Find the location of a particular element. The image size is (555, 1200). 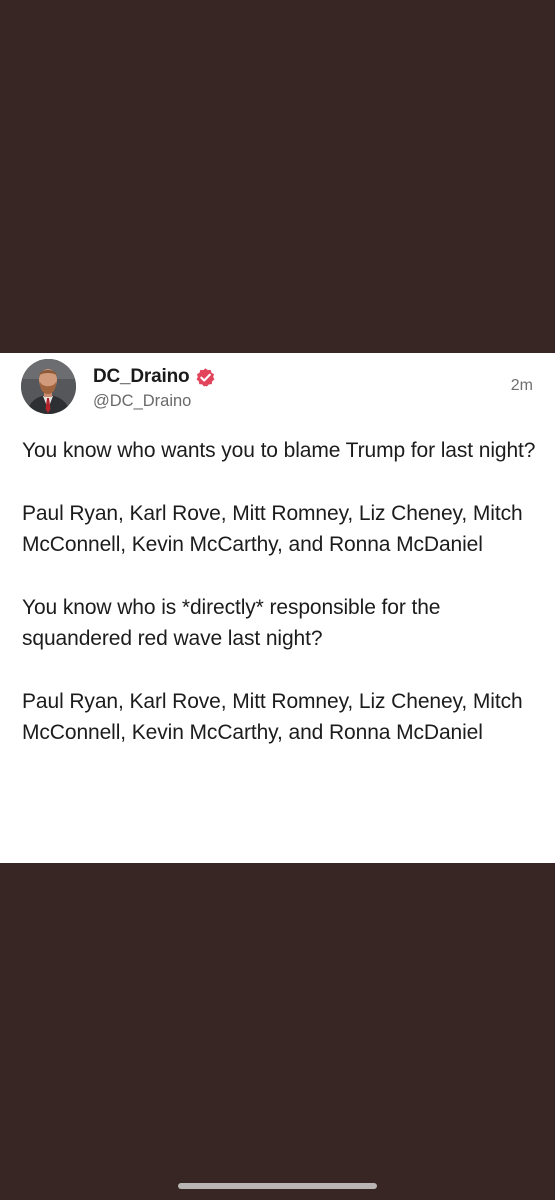

author-name-row: DC_Draino is located at coordinates (154, 377).